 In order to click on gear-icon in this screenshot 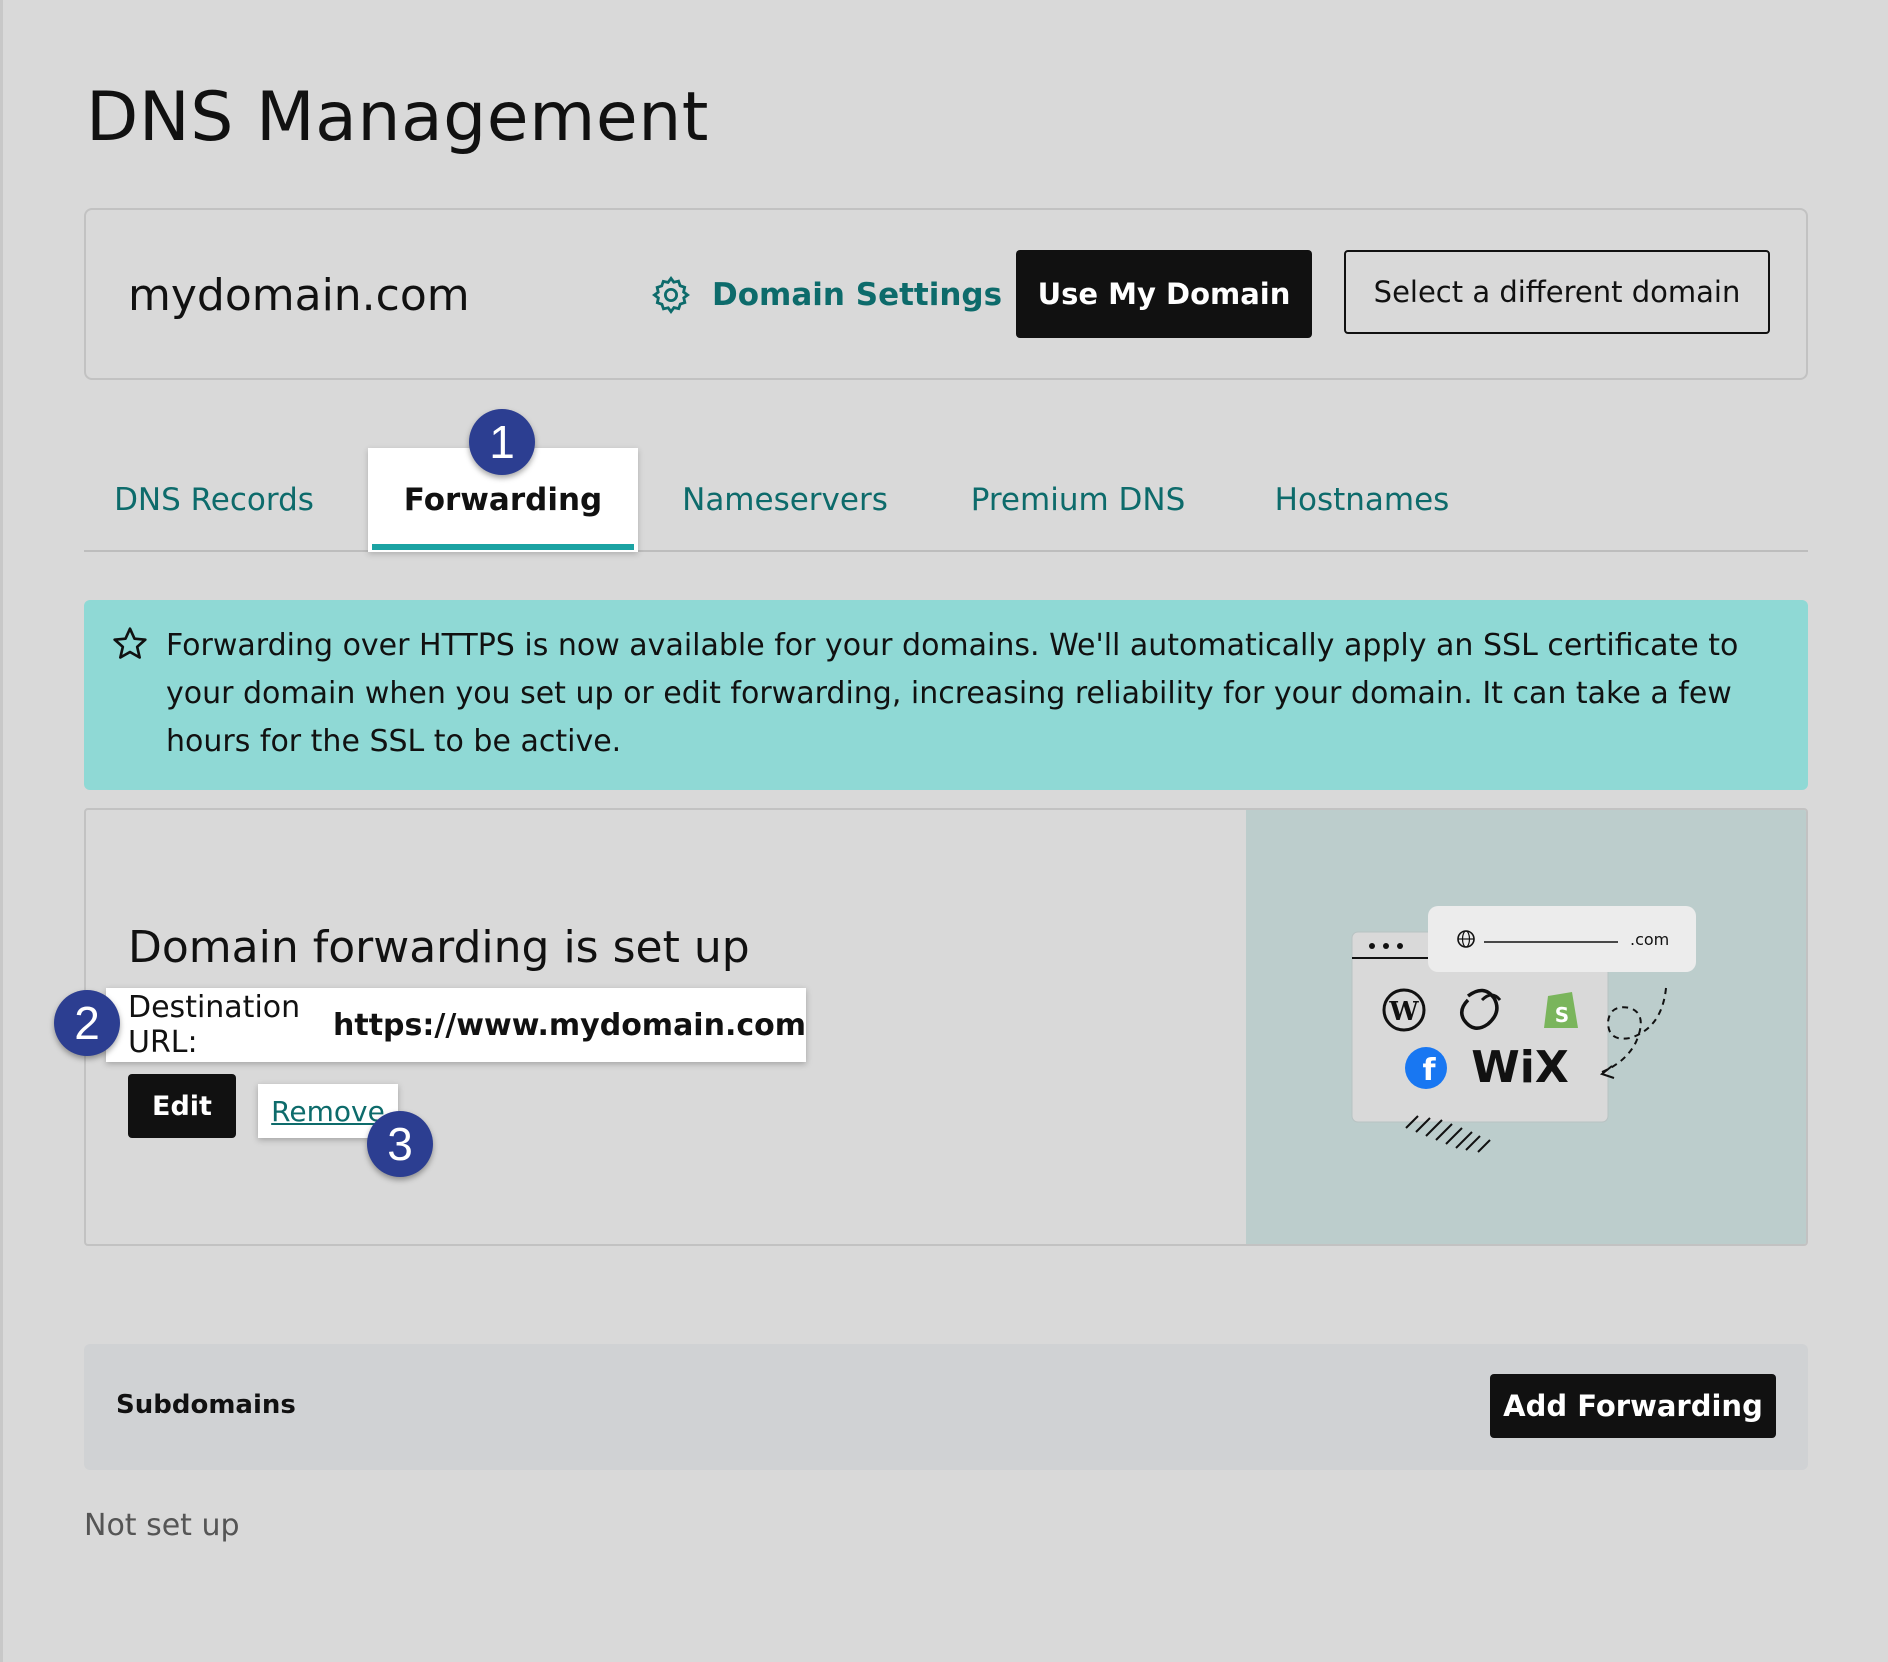, I will do `click(671, 295)`.